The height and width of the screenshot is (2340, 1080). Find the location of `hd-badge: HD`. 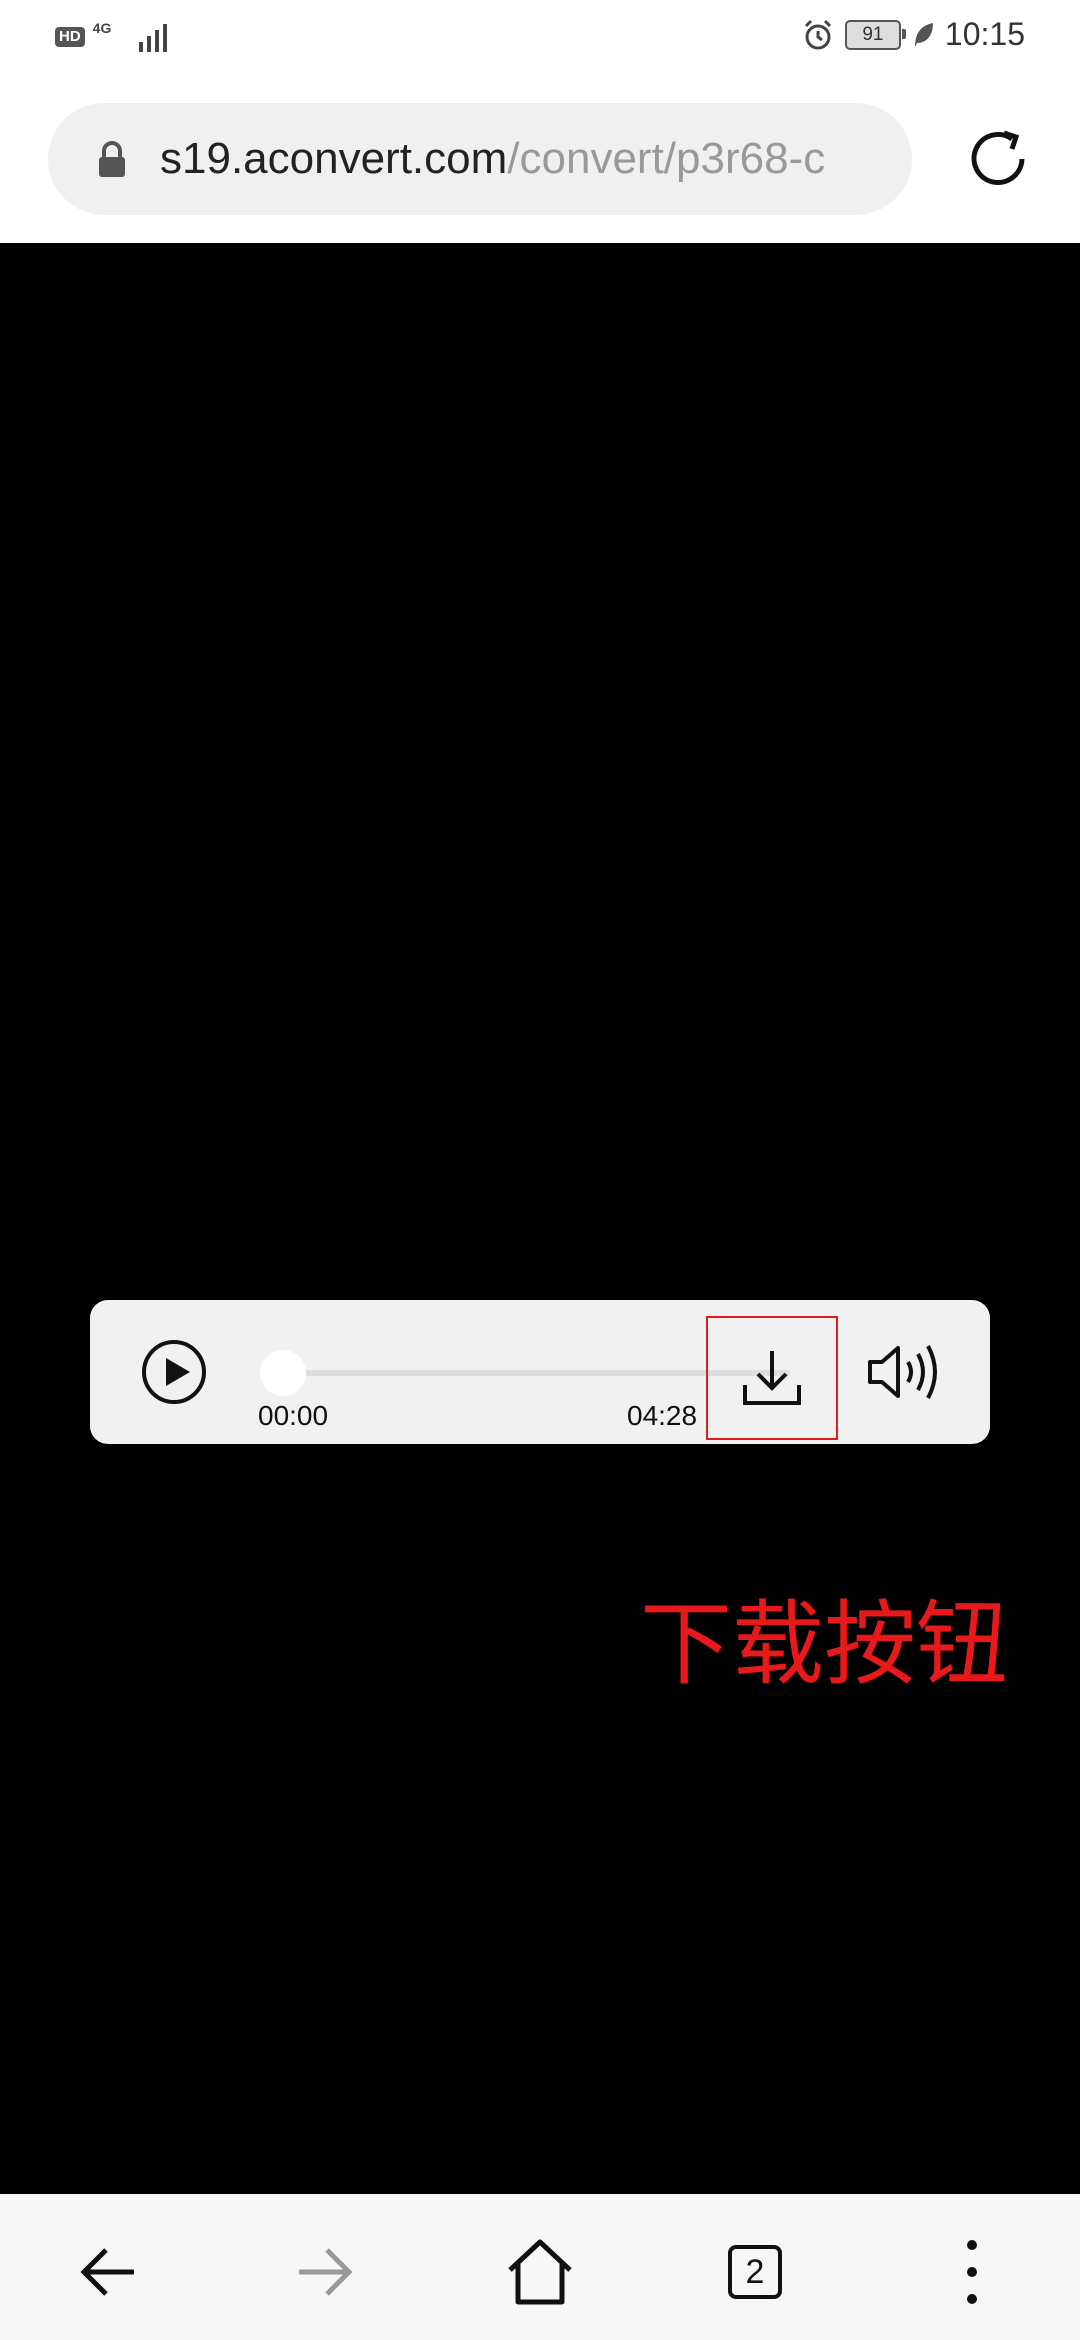

hd-badge: HD is located at coordinates (70, 37).